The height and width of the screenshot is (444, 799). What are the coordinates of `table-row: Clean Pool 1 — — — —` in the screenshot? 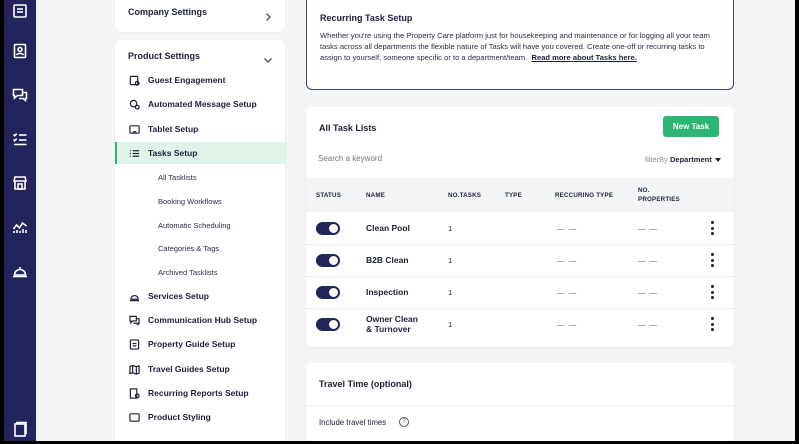 It's located at (520, 228).